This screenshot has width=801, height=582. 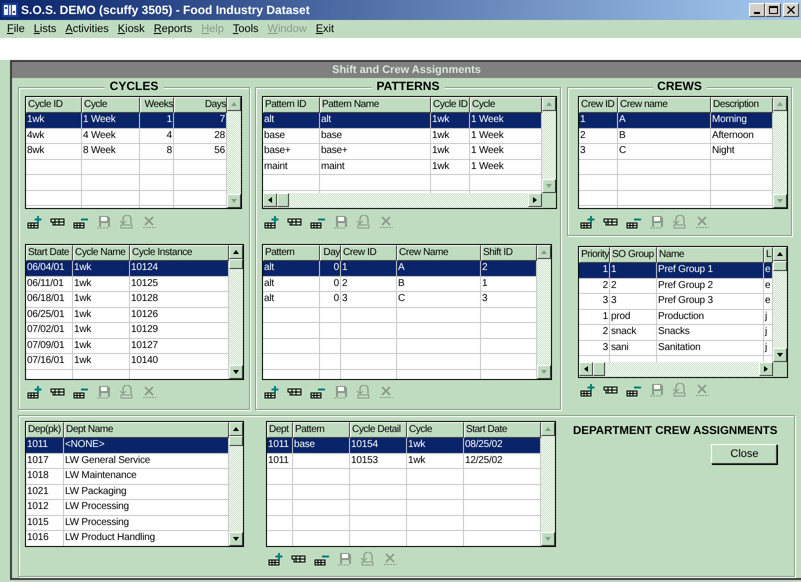 What do you see at coordinates (127, 330) in the screenshot?
I see `table-row: 07/02/01 1wk 10129` at bounding box center [127, 330].